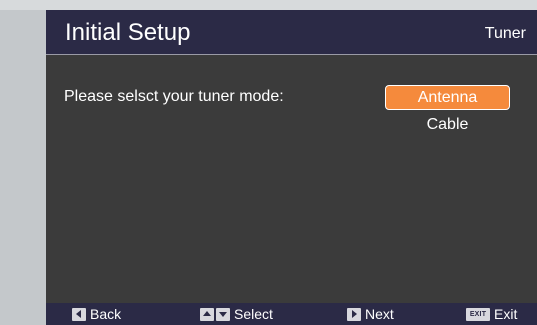  I want to click on tuner-mode-options: Antenna Cable, so click(447, 112).